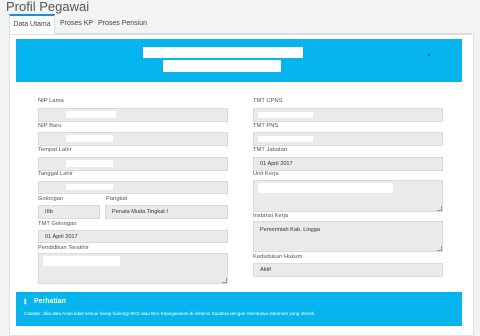  I want to click on kedudukan-hukum-label: Kedudukan Hukum, so click(278, 257).